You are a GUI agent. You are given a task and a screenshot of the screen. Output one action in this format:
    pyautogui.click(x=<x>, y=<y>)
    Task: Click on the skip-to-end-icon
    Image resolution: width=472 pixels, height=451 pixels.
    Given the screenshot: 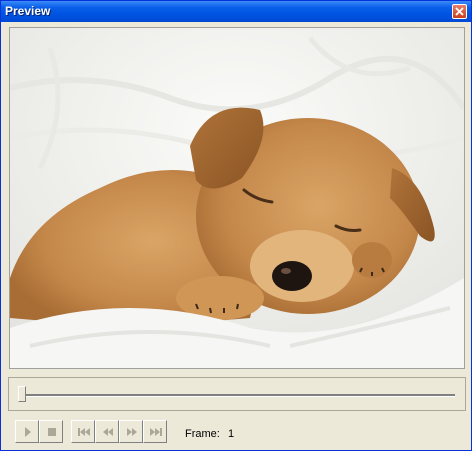 What is the action you would take?
    pyautogui.click(x=156, y=432)
    